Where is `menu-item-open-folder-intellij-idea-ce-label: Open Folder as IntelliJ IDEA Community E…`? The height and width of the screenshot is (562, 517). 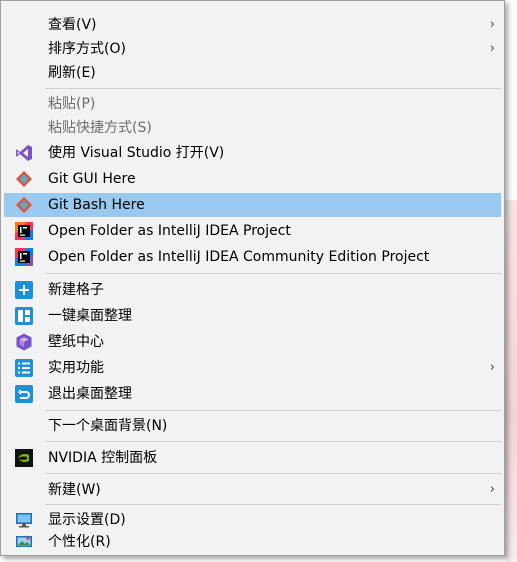
menu-item-open-folder-intellij-idea-ce-label: Open Folder as IntelliJ IDEA Community E… is located at coordinates (239, 257).